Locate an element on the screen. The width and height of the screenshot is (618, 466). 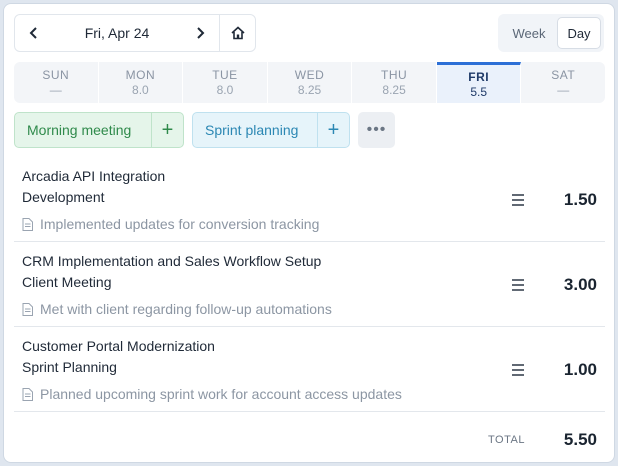
entry-task: Client Meeting is located at coordinates (67, 282).